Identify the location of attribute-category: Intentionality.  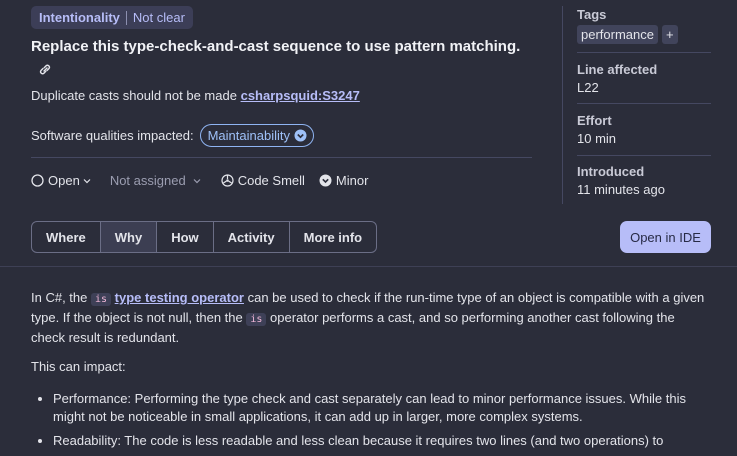
(79, 17).